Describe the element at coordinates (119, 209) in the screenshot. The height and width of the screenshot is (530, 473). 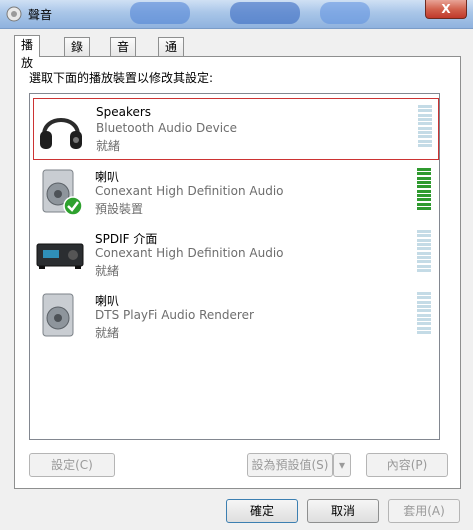
I see `device-status: 預設裝置` at that location.